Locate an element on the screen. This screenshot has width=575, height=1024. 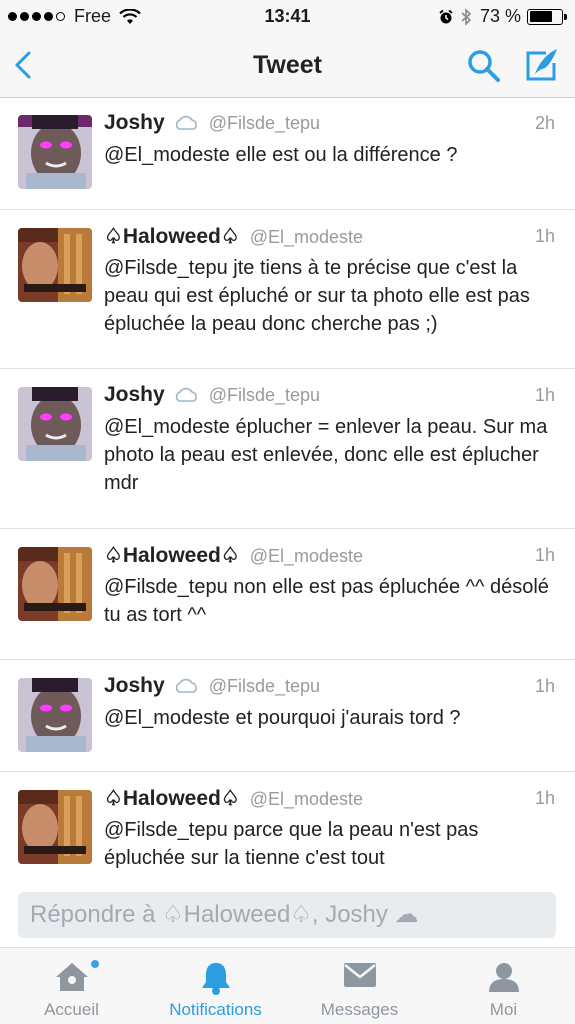
tweet-text: @El_modeste elle est ou la différence ? is located at coordinates (281, 155).